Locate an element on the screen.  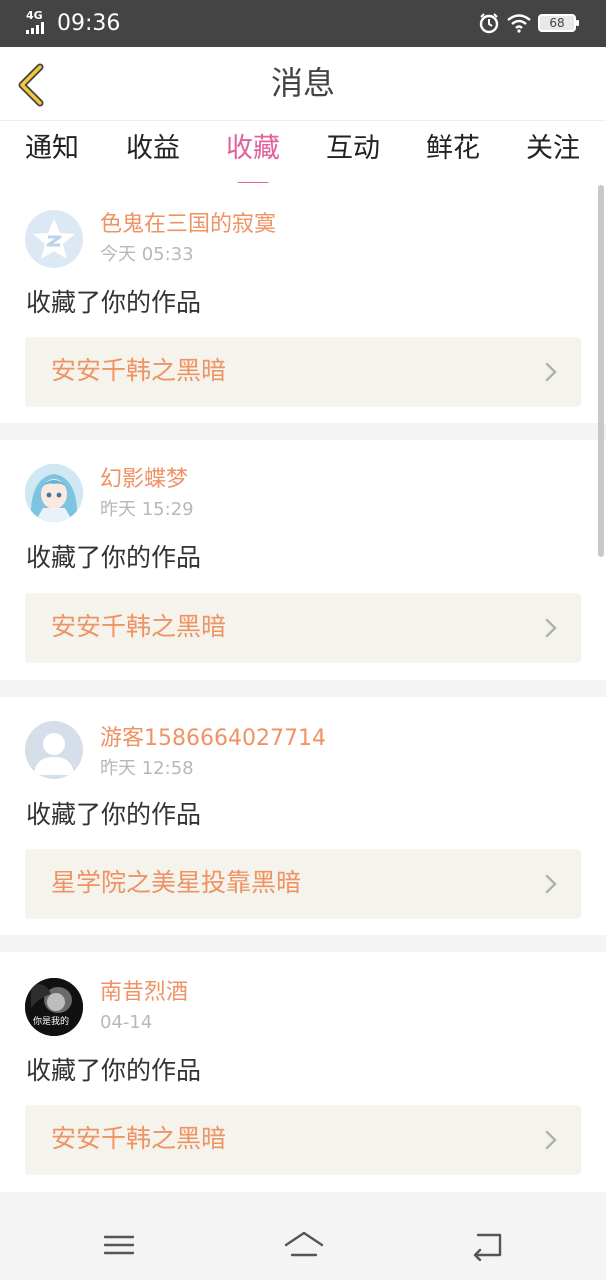
home-icon is located at coordinates (304, 1245).